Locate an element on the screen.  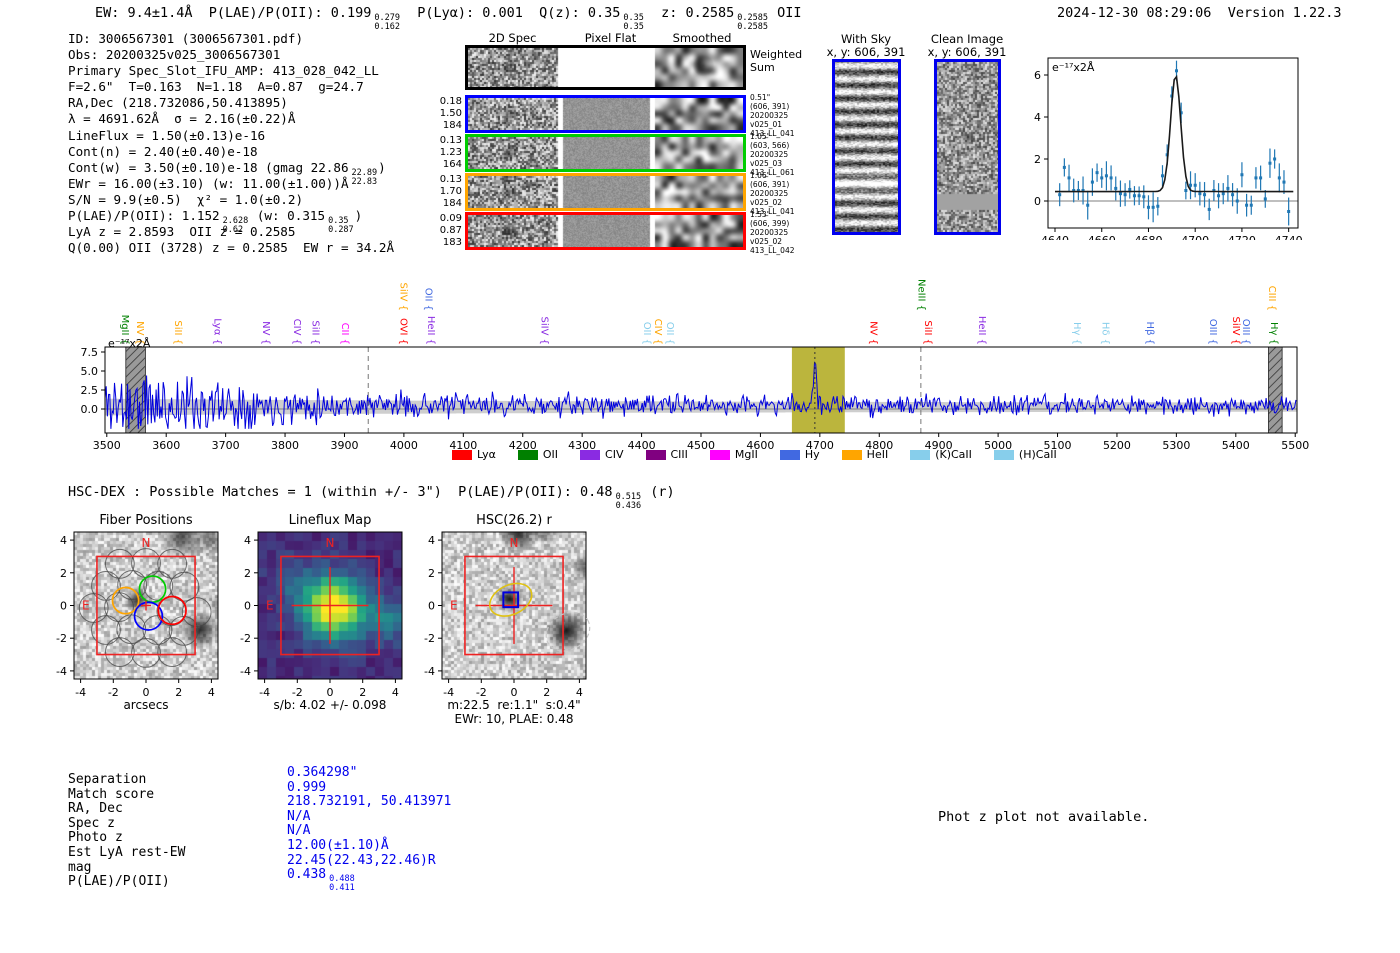
weight-value-2: 184 is located at coordinates (452, 203).